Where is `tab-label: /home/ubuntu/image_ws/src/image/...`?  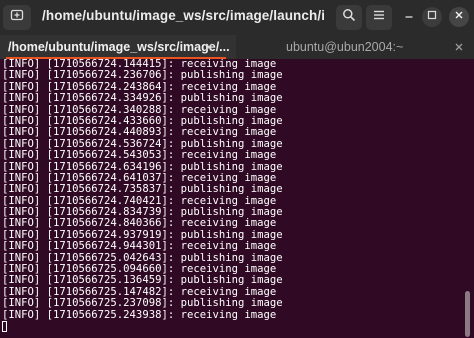 tab-label: /home/ubuntu/image_ws/src/image/... is located at coordinates (119, 47).